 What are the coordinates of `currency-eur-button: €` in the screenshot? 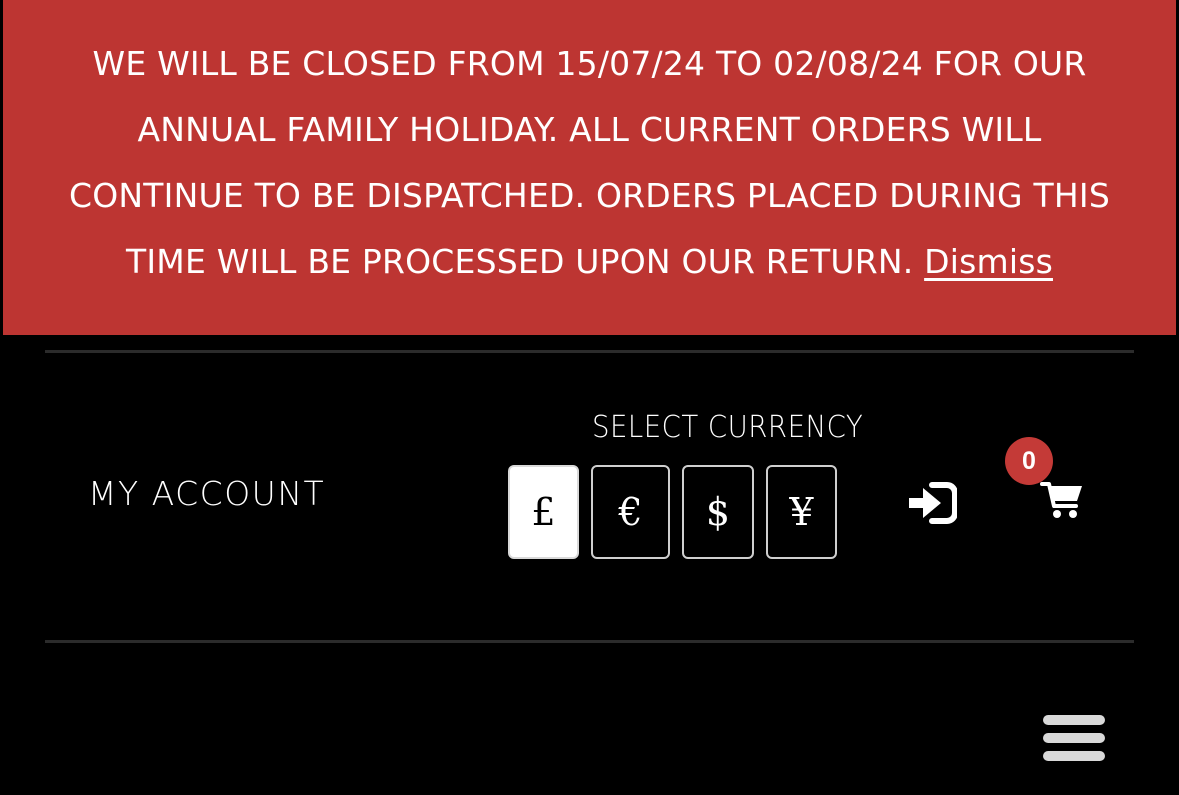 It's located at (630, 512).